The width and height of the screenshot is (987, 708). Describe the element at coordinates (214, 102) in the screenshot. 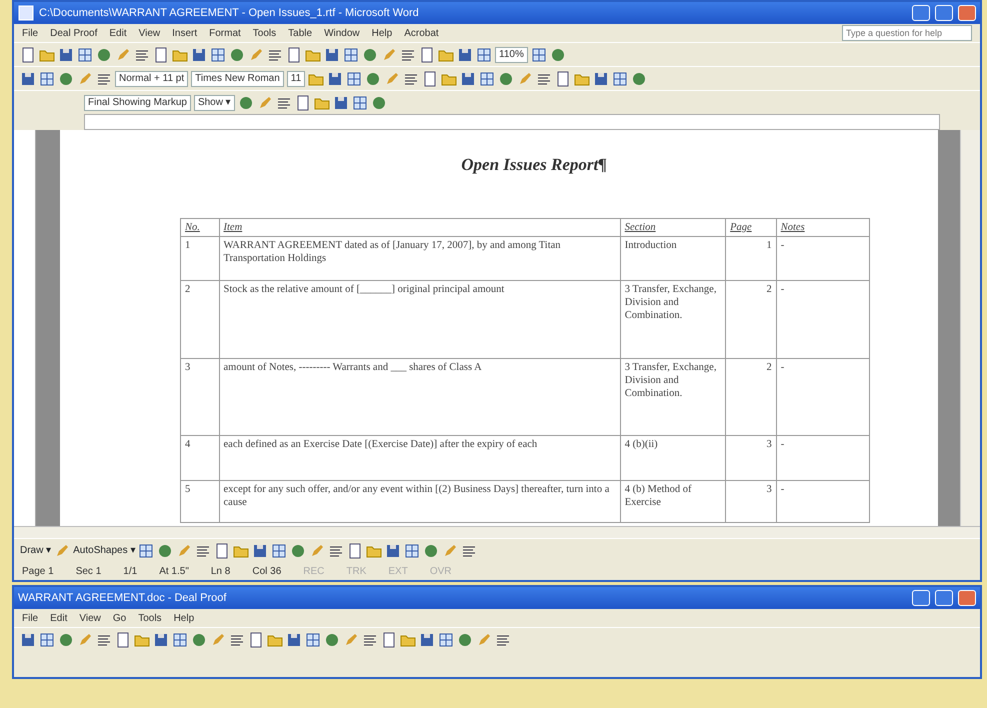

I see `show-menu: Show ▾` at that location.